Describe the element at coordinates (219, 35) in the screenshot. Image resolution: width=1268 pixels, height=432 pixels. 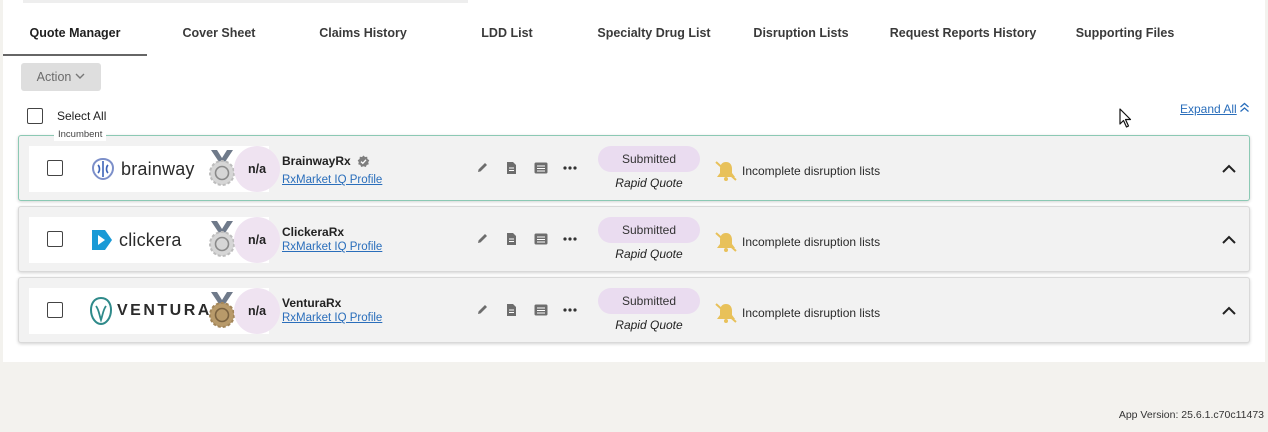
I see `tab-cover-sheet: Cover Sheet` at that location.